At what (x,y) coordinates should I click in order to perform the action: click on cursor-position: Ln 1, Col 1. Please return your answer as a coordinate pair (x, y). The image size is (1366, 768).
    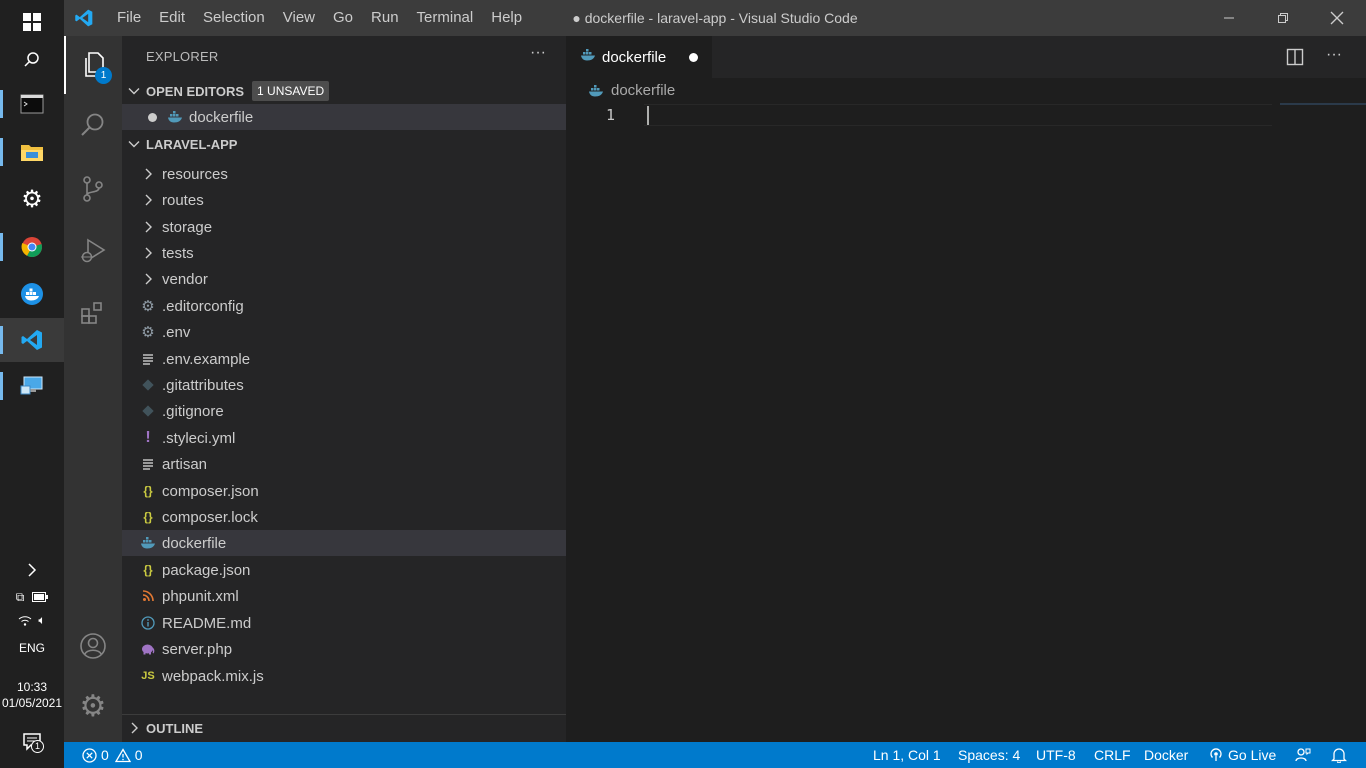
    Looking at the image, I should click on (907, 755).